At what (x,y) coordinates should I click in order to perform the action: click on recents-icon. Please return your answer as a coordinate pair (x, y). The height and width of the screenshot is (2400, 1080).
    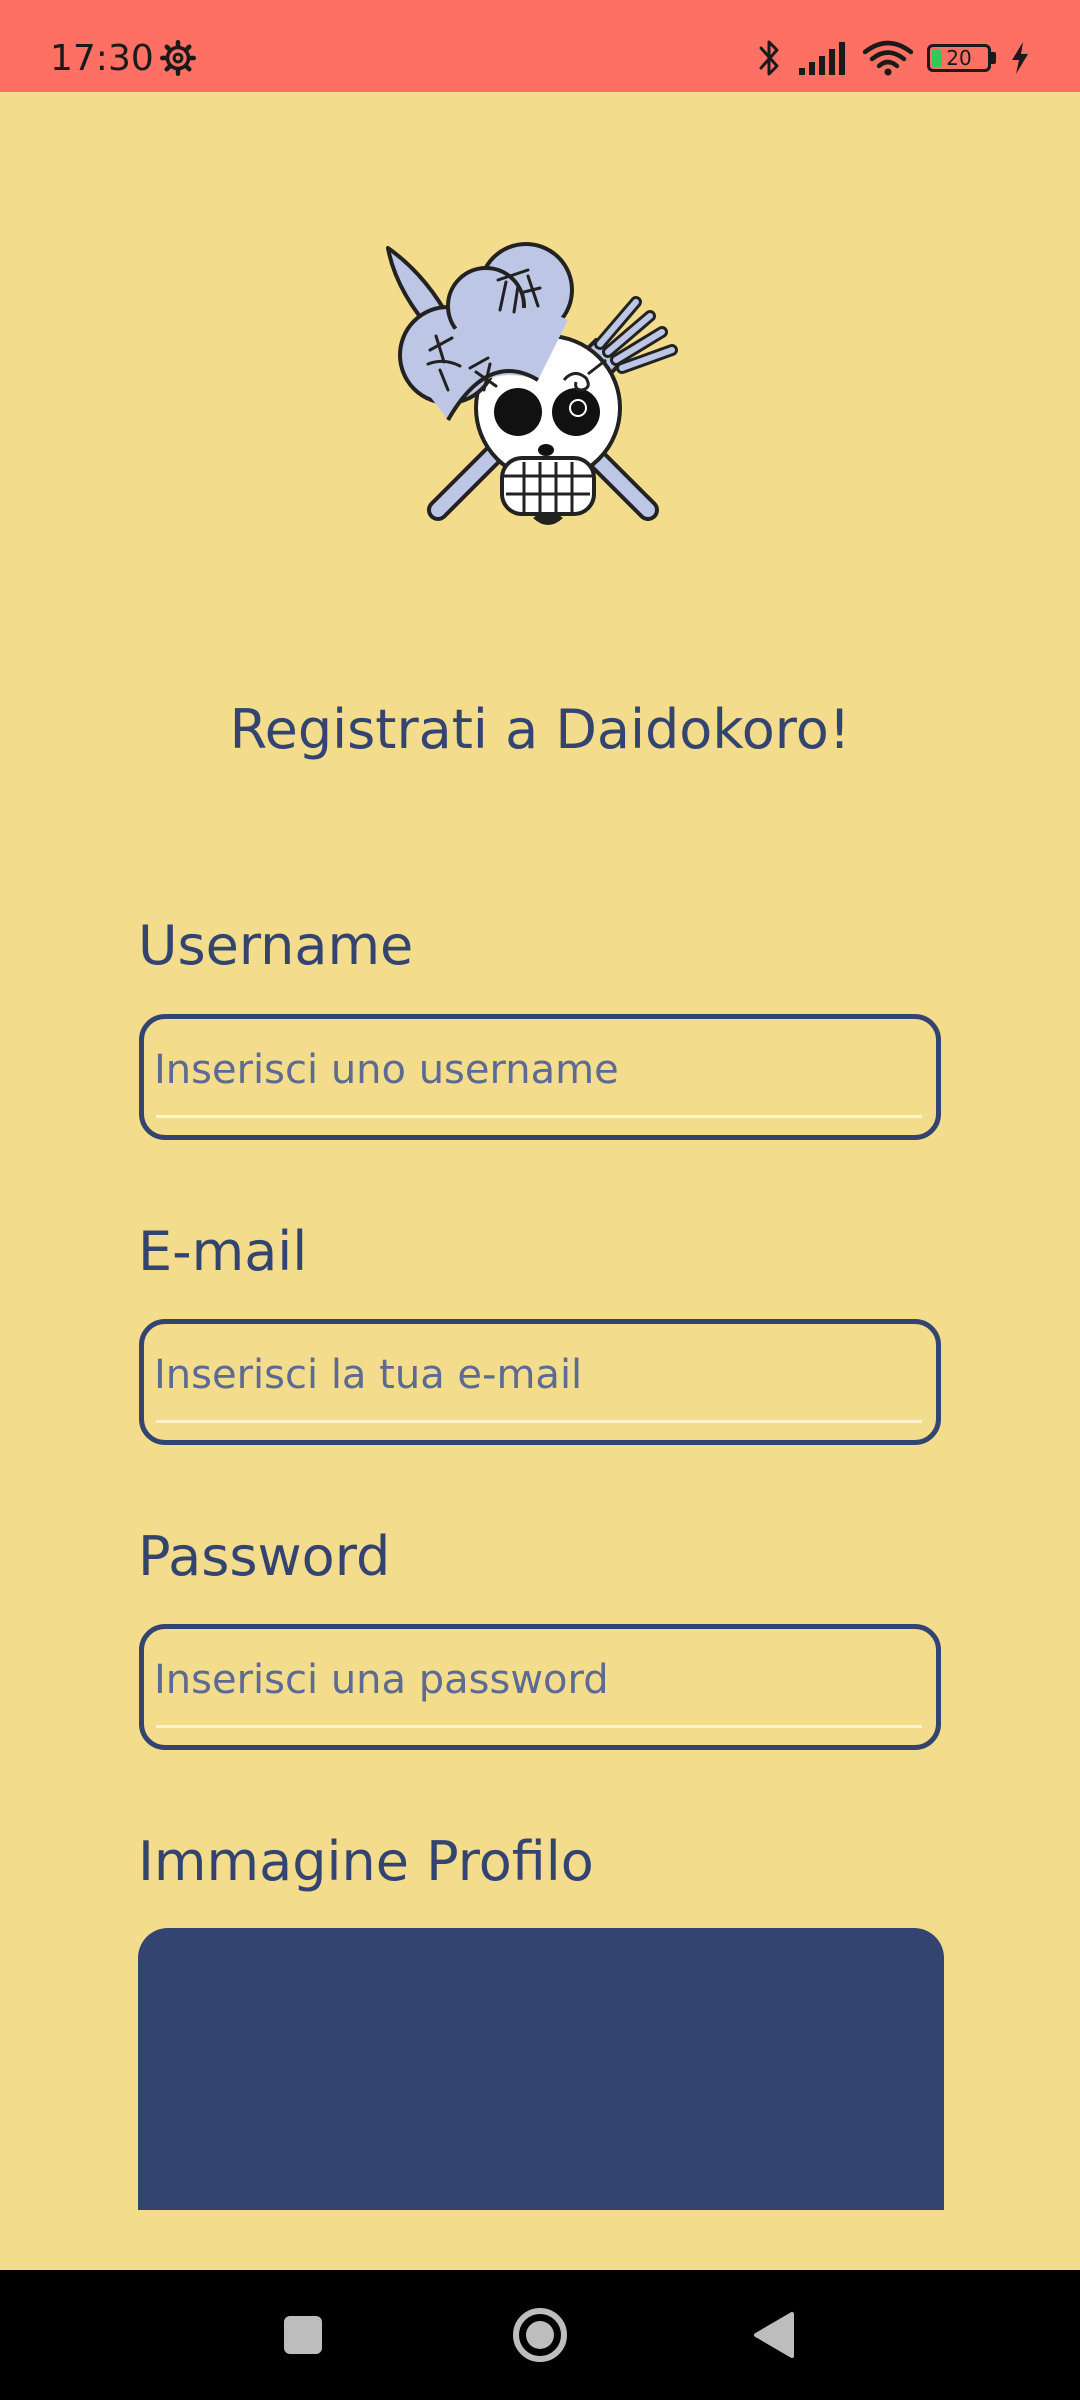
    Looking at the image, I should click on (303, 2335).